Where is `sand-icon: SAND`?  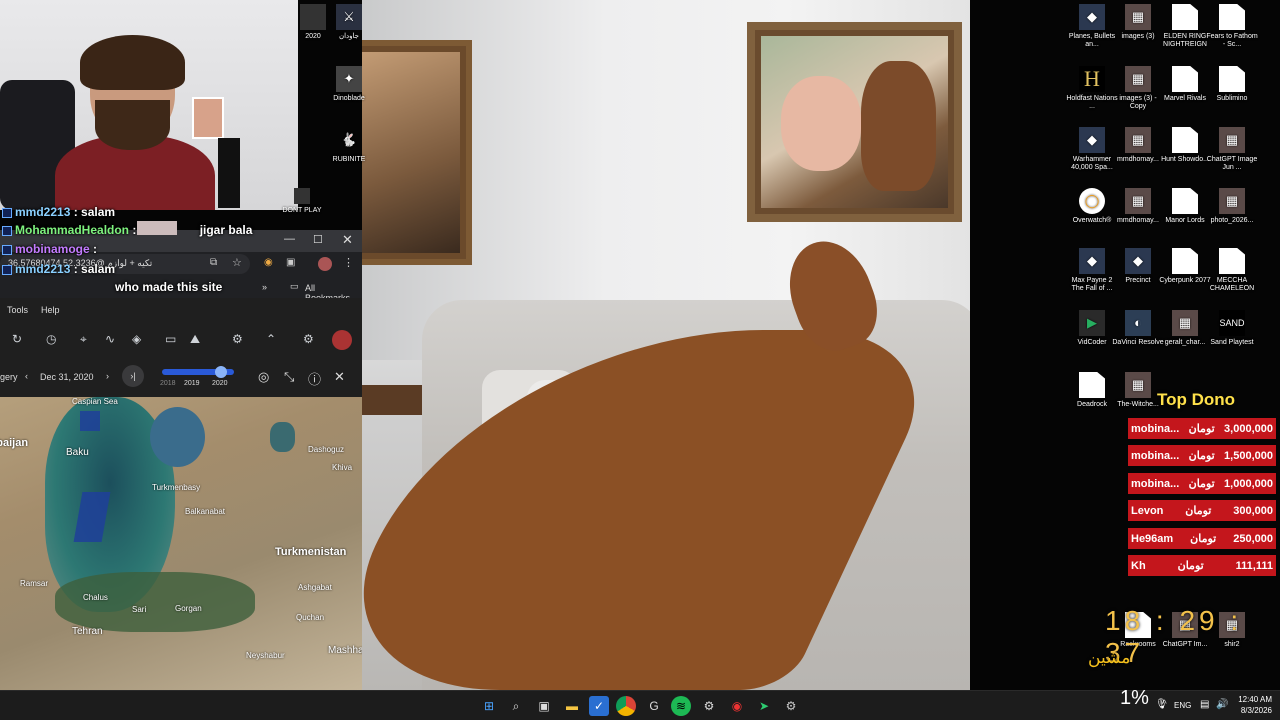
sand-icon: SAND is located at coordinates (1232, 323).